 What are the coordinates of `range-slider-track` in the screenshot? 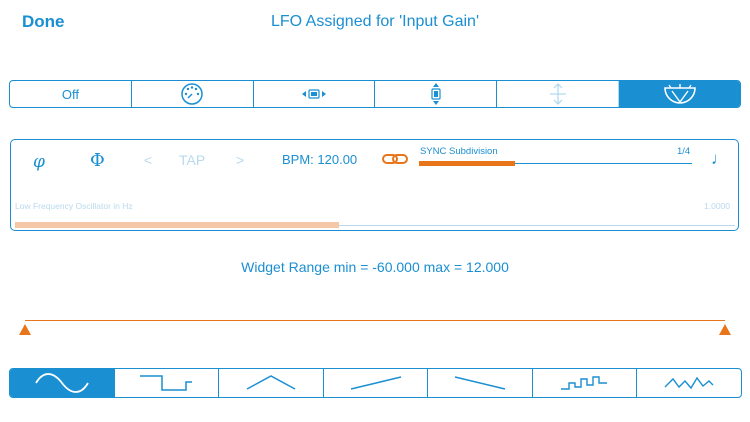 It's located at (375, 320).